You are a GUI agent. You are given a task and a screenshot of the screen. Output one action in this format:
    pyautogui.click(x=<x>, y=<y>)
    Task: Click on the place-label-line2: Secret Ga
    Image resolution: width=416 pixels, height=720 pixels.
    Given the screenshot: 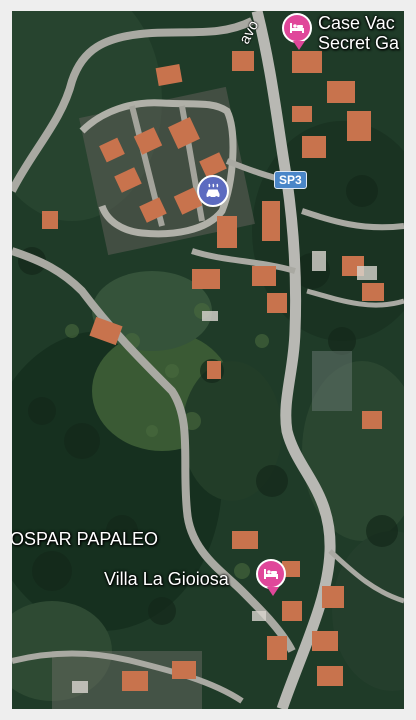 What is the action you would take?
    pyautogui.click(x=359, y=43)
    